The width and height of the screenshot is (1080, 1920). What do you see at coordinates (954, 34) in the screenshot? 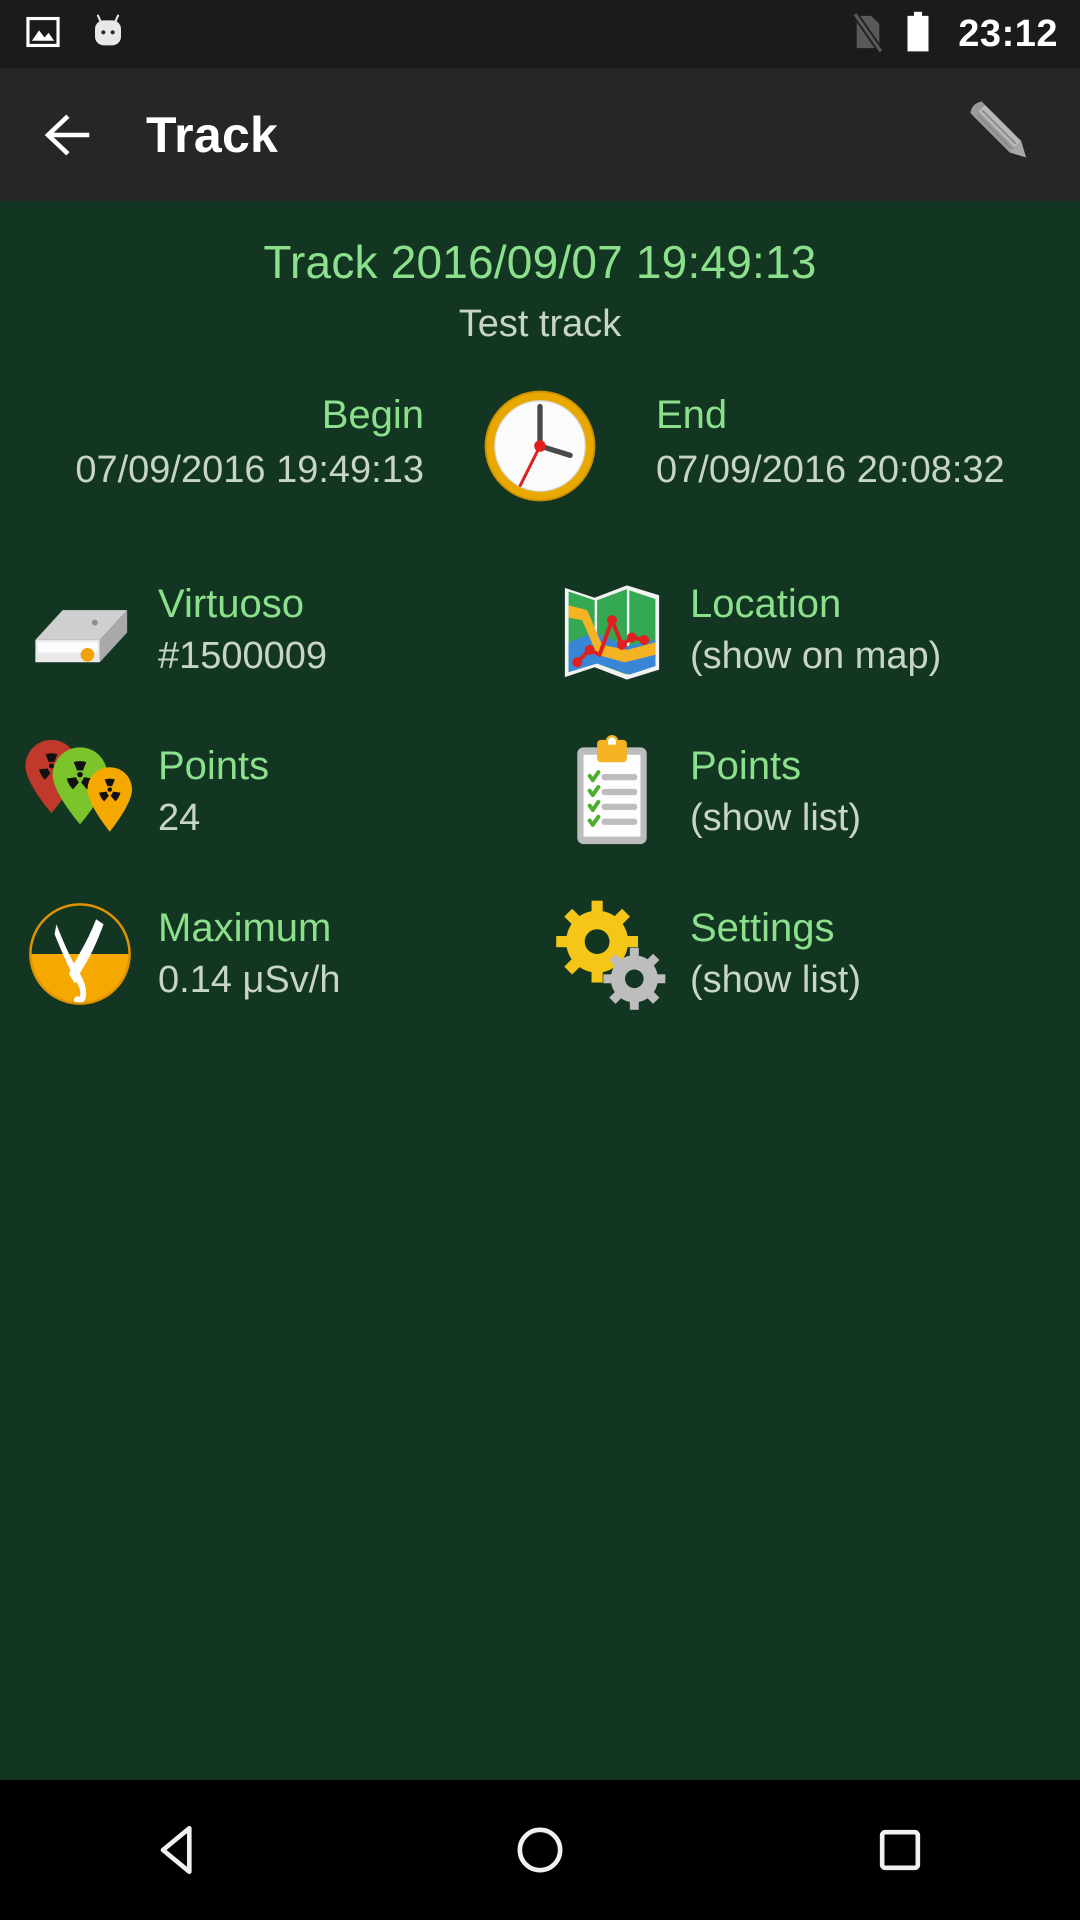
I see `status-bar-right-icons: 23:12` at bounding box center [954, 34].